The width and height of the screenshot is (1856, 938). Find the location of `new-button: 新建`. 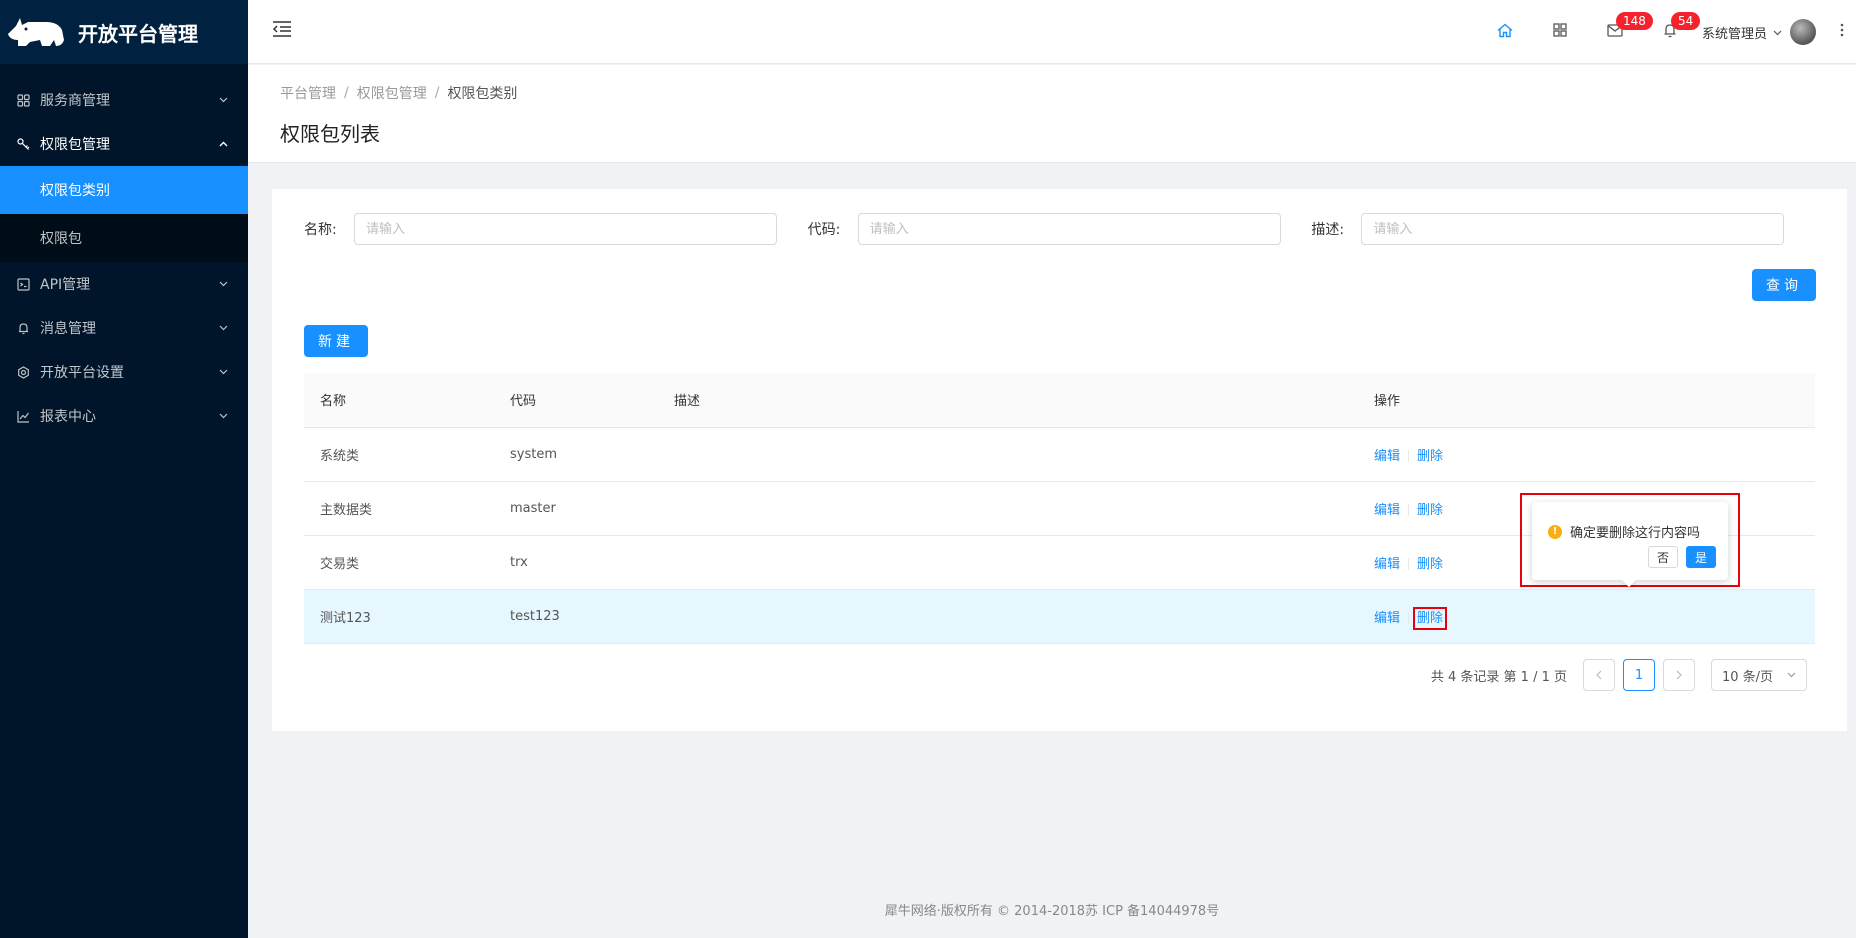

new-button: 新建 is located at coordinates (336, 341).